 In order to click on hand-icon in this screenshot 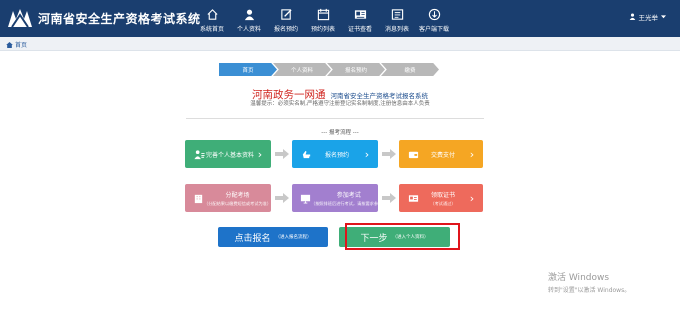, I will do `click(306, 154)`.